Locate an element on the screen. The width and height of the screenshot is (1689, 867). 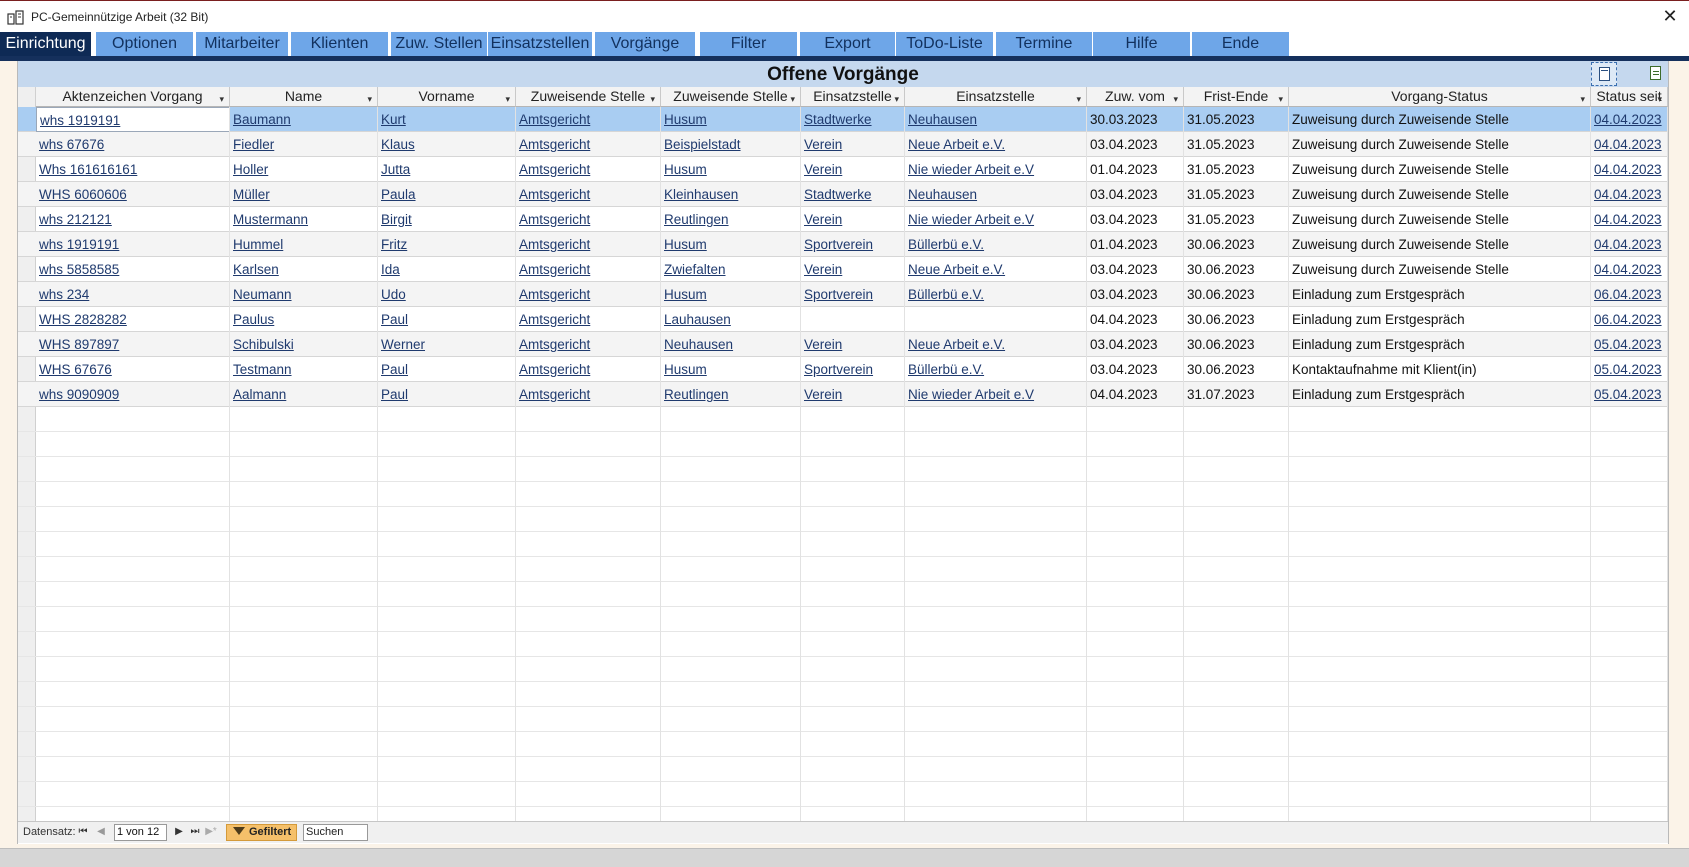
cell-vorname: Birgit is located at coordinates (447, 219).